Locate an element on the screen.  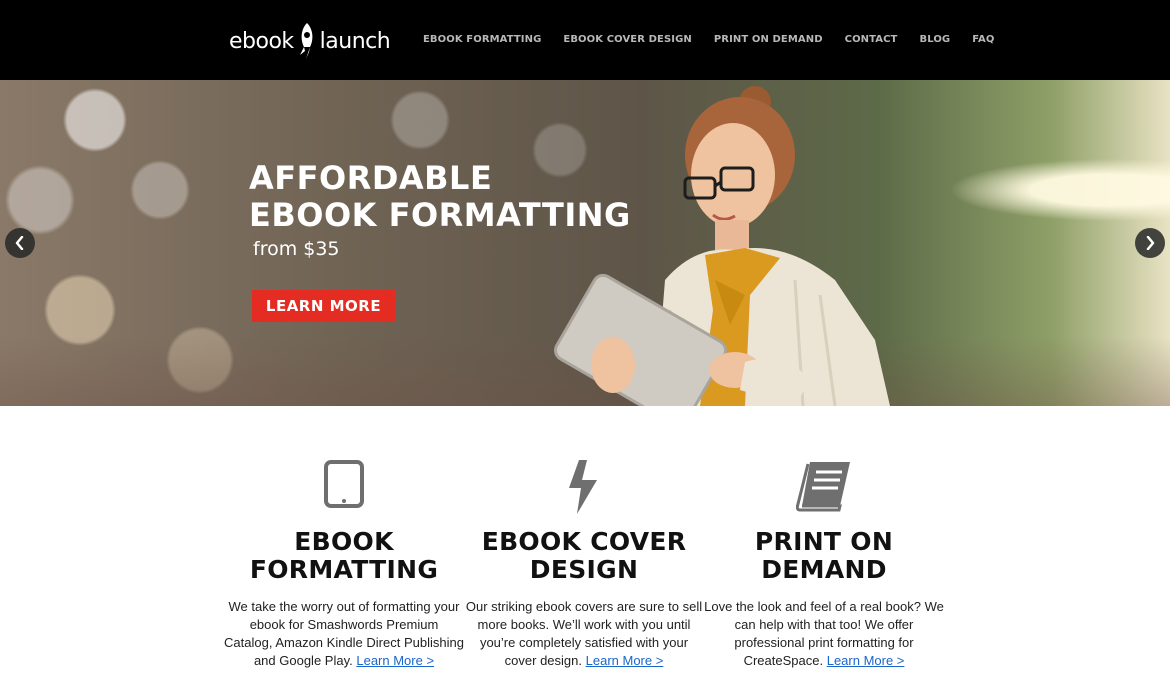
chevron-right-icon is located at coordinates (1150, 243).